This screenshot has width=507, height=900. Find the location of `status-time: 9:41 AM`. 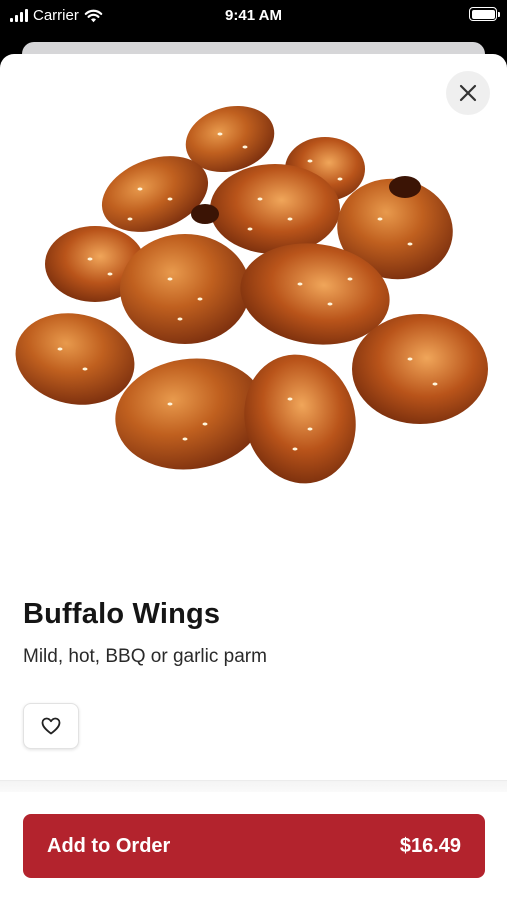

status-time: 9:41 AM is located at coordinates (253, 15).